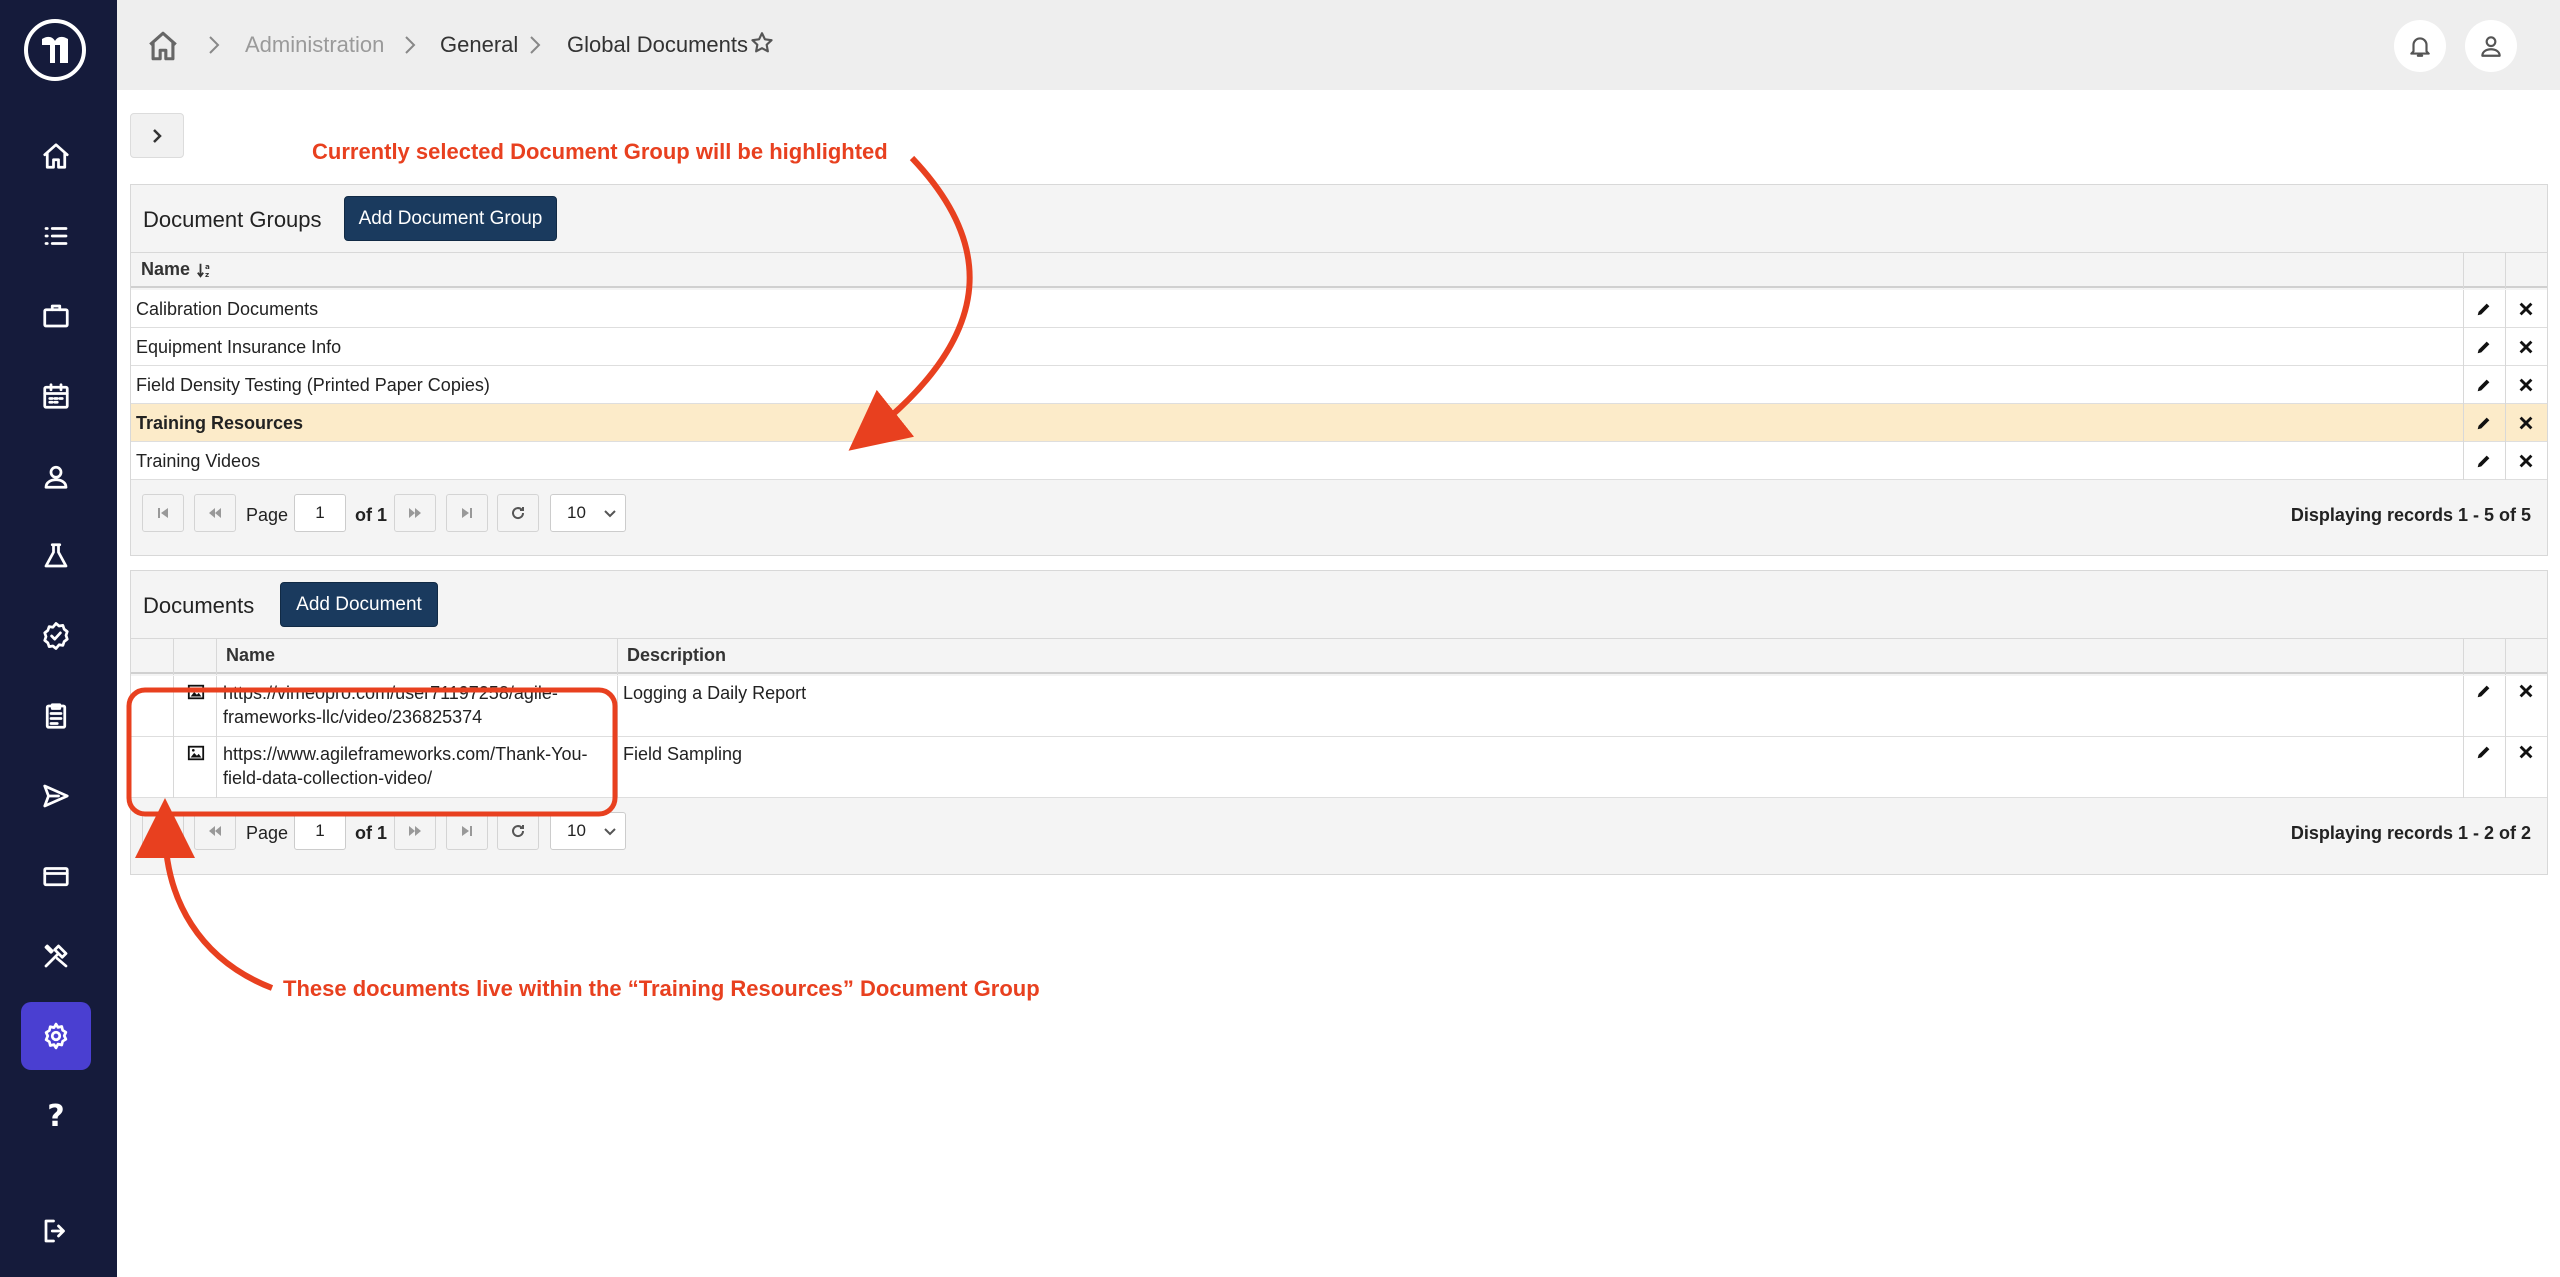 This screenshot has height=1277, width=2560. I want to click on logout-icon, so click(54, 1231).